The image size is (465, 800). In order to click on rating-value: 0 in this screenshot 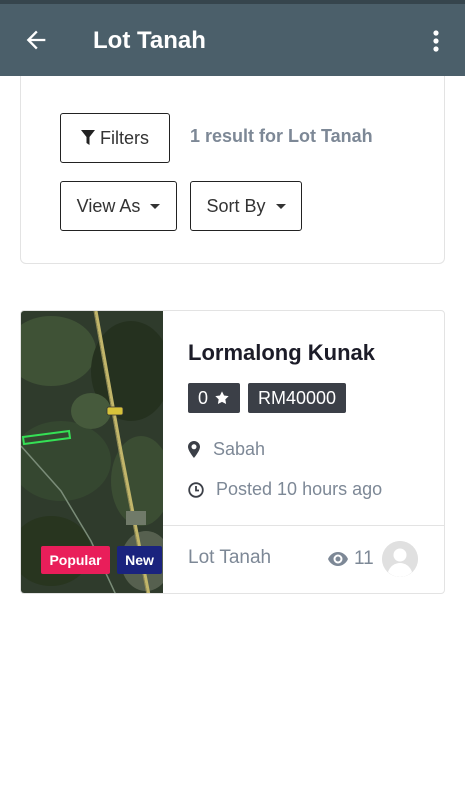, I will do `click(202, 397)`.